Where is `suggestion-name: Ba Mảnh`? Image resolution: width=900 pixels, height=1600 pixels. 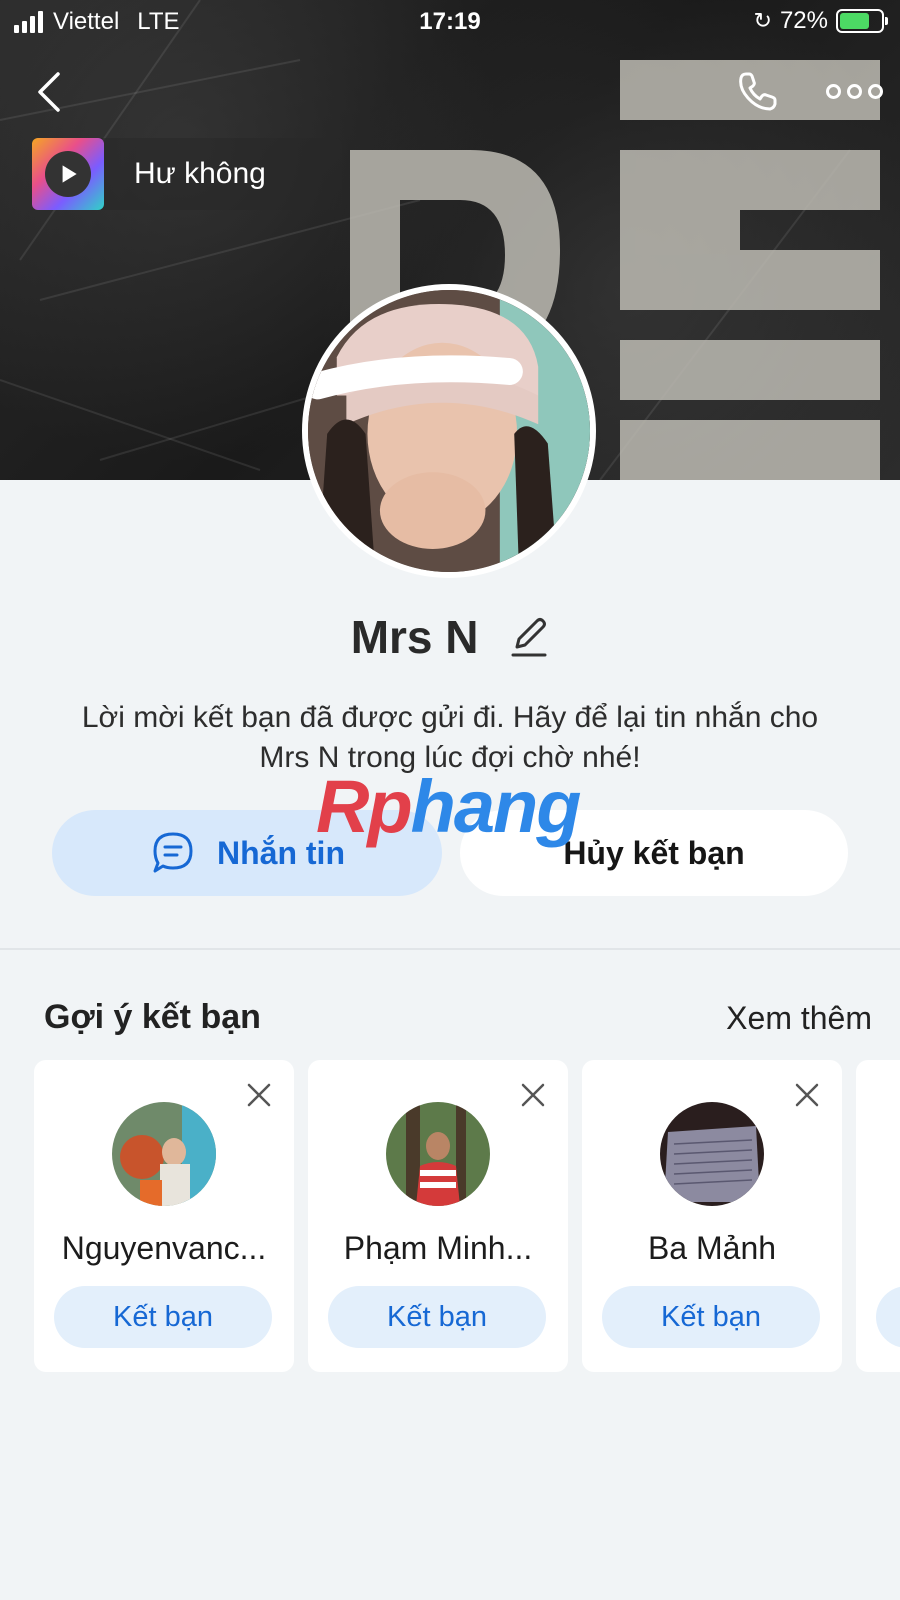
suggestion-name: Ba Mảnh is located at coordinates (712, 1248).